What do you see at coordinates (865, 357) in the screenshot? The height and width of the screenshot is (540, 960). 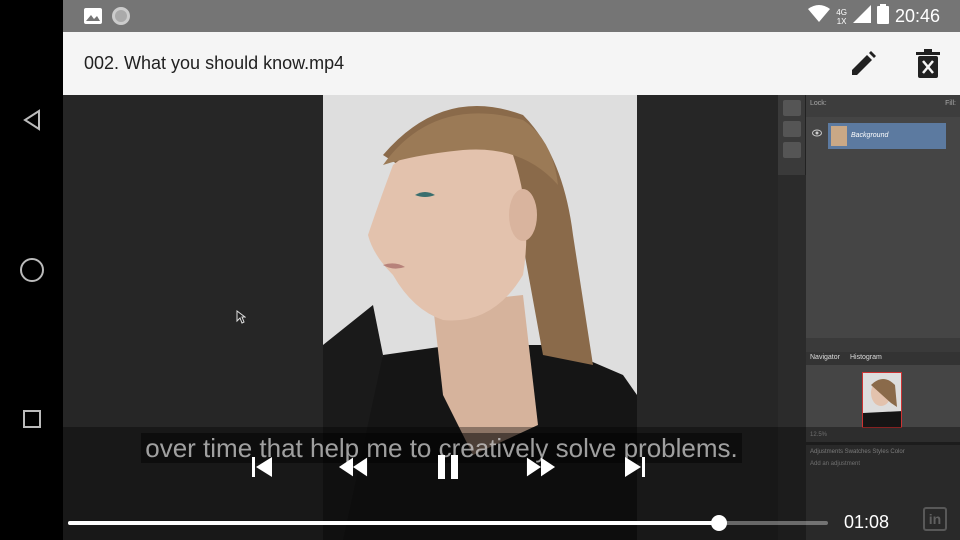 I see `tab-histogram: Histogram` at bounding box center [865, 357].